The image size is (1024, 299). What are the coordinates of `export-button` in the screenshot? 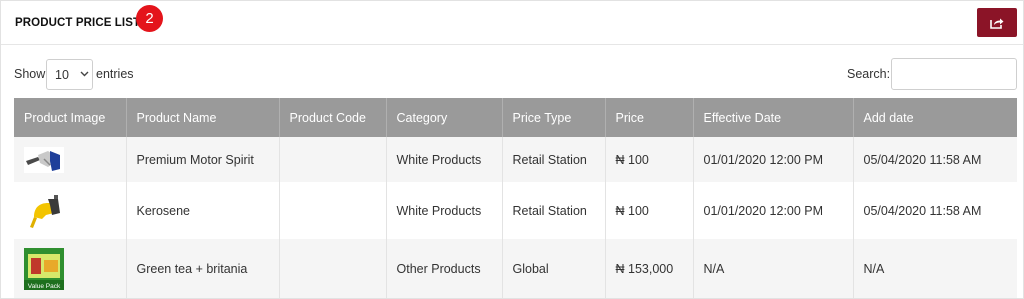 It's located at (997, 22).